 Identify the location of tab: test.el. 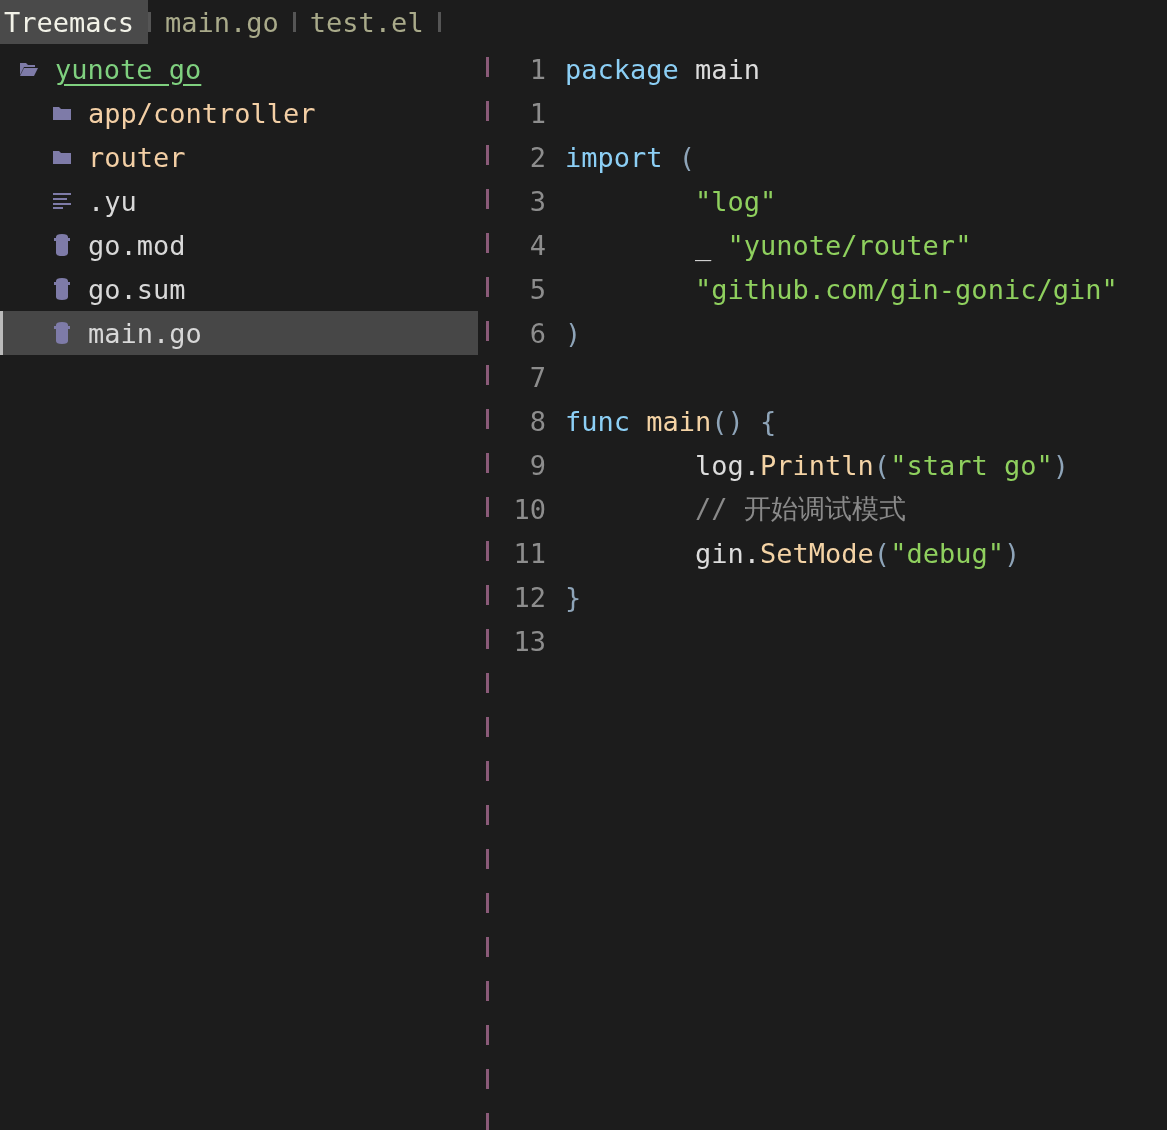
(371, 22).